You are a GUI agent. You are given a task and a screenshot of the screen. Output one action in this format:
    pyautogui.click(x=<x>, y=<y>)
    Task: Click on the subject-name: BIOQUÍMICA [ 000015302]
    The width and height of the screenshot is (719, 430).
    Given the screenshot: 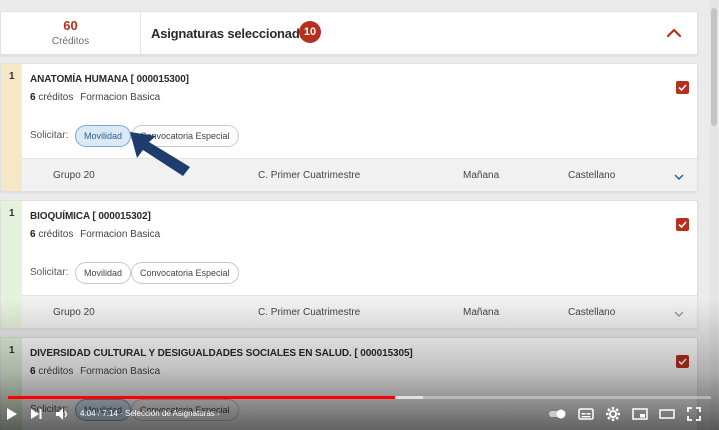 What is the action you would take?
    pyautogui.click(x=90, y=216)
    